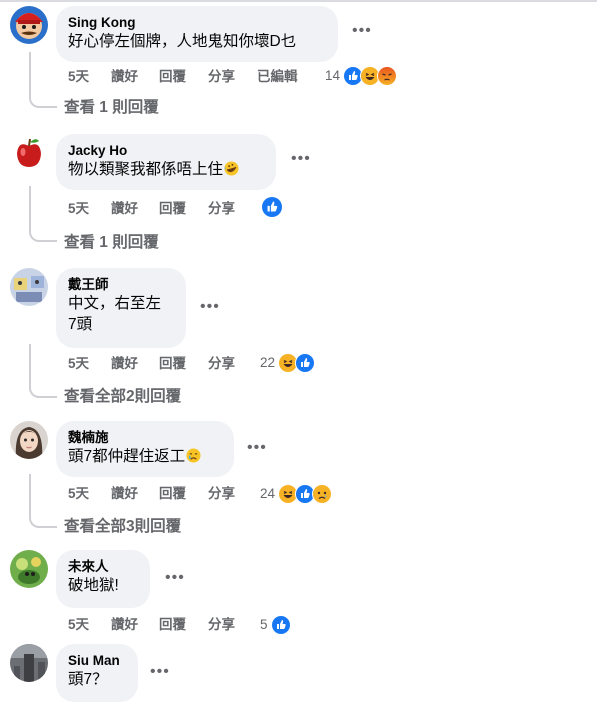 This screenshot has height=704, width=597. I want to click on comment-bubble: 未來人 破地獄!, so click(103, 579).